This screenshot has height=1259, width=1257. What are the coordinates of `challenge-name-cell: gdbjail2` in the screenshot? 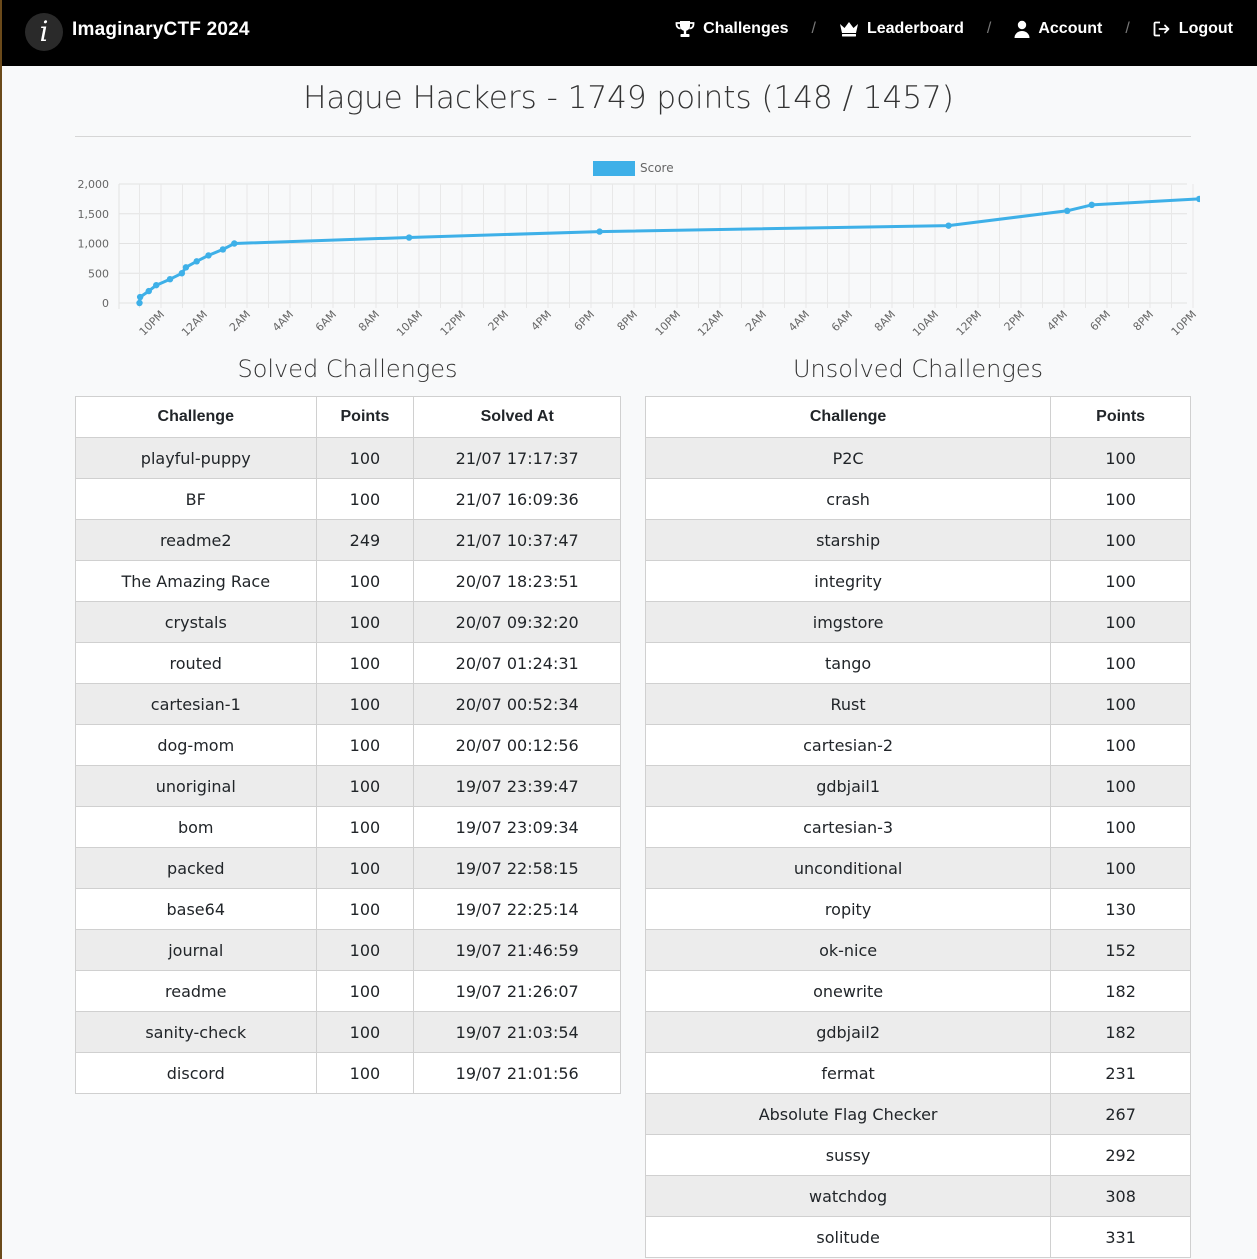 It's located at (848, 1032).